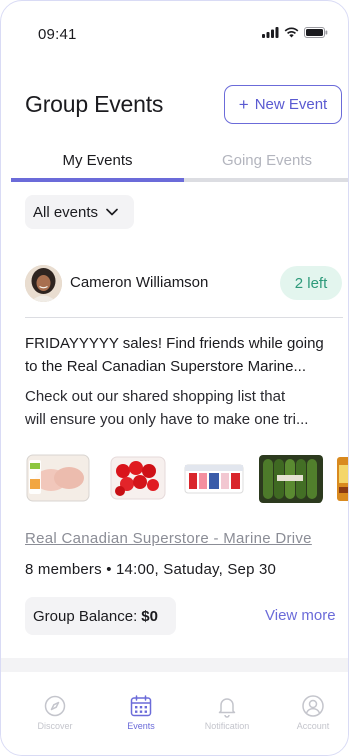  What do you see at coordinates (138, 478) in the screenshot?
I see `product-cherry-tomatoes-thumbnail` at bounding box center [138, 478].